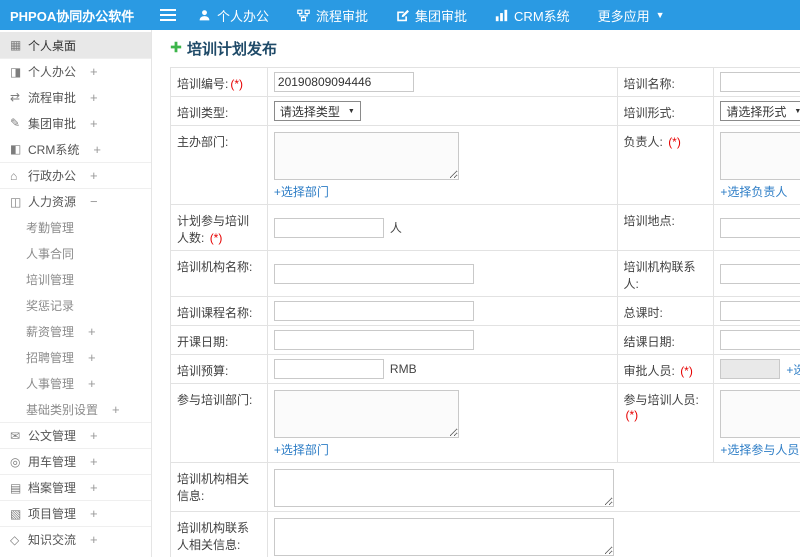 The width and height of the screenshot is (800, 557). Describe the element at coordinates (485, 48) in the screenshot. I see `page-title: 培训计划发布` at that location.